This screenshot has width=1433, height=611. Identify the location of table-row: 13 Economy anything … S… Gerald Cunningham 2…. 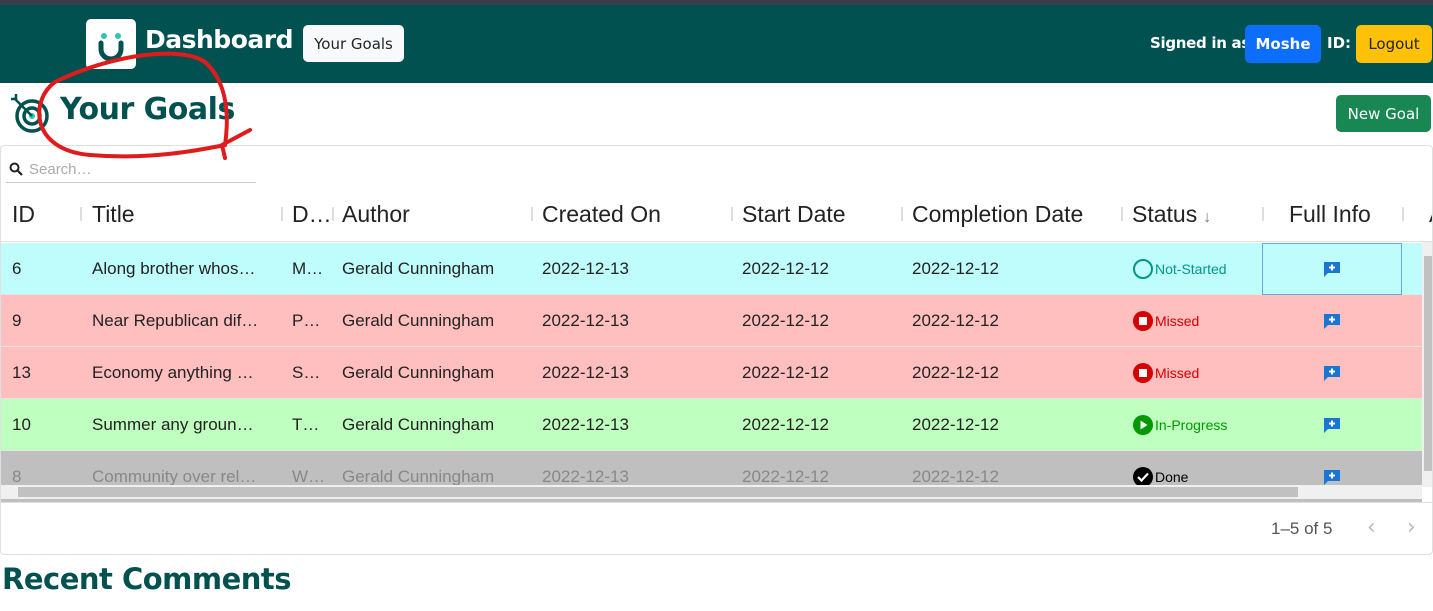
(711, 373).